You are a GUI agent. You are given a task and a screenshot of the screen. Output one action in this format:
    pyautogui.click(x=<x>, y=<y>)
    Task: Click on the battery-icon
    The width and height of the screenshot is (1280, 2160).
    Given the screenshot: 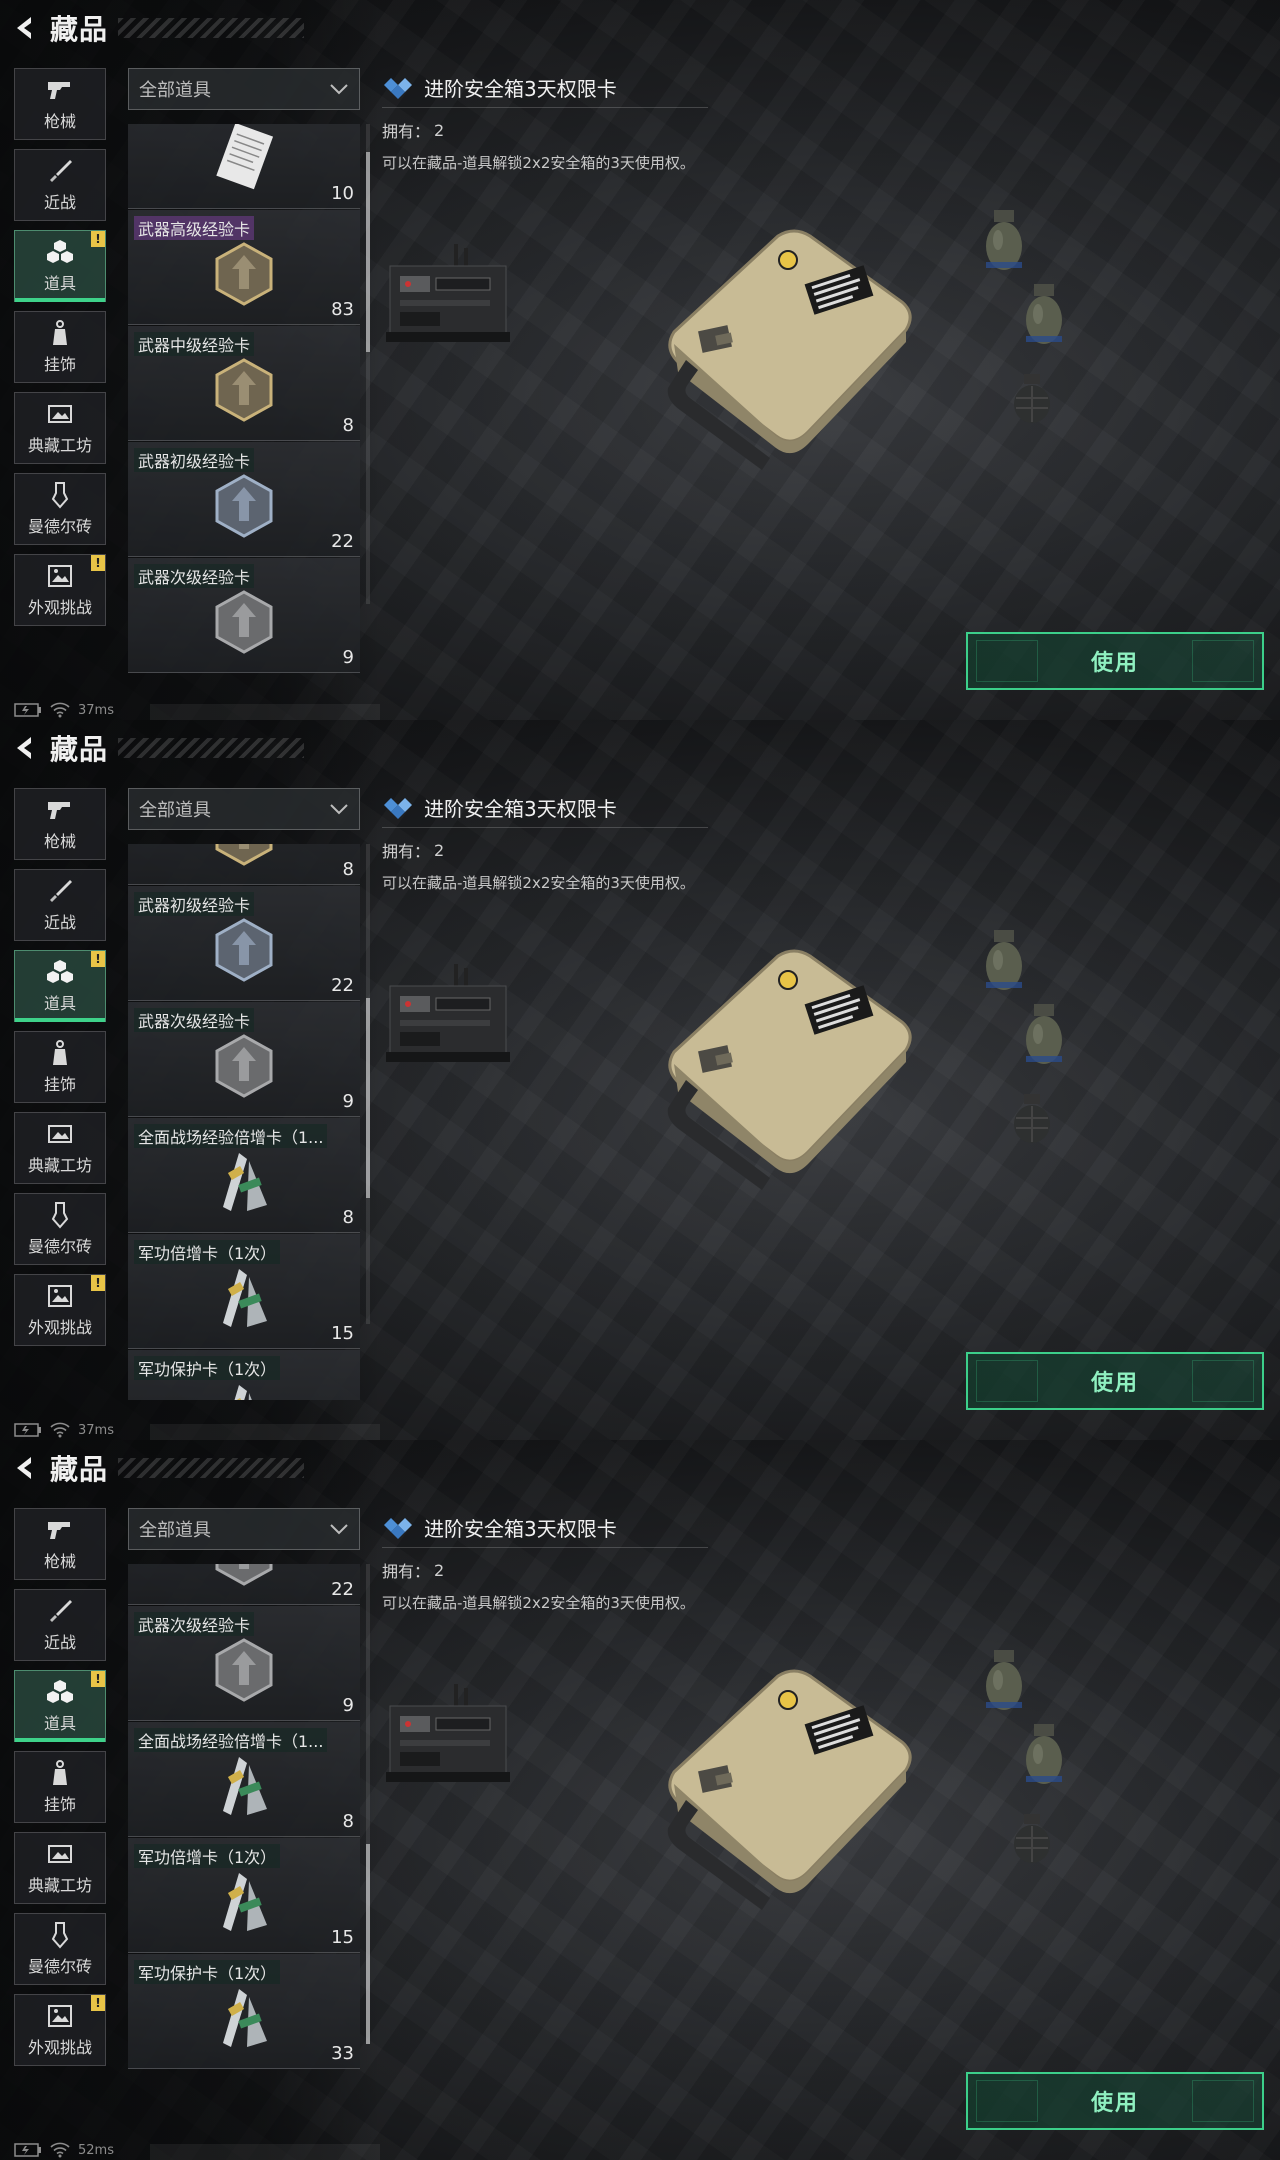 What is the action you would take?
    pyautogui.click(x=28, y=710)
    